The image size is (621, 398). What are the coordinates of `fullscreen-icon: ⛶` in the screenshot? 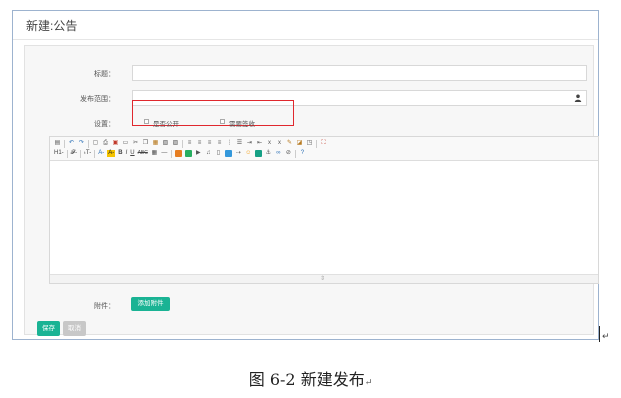 It's located at (323, 143).